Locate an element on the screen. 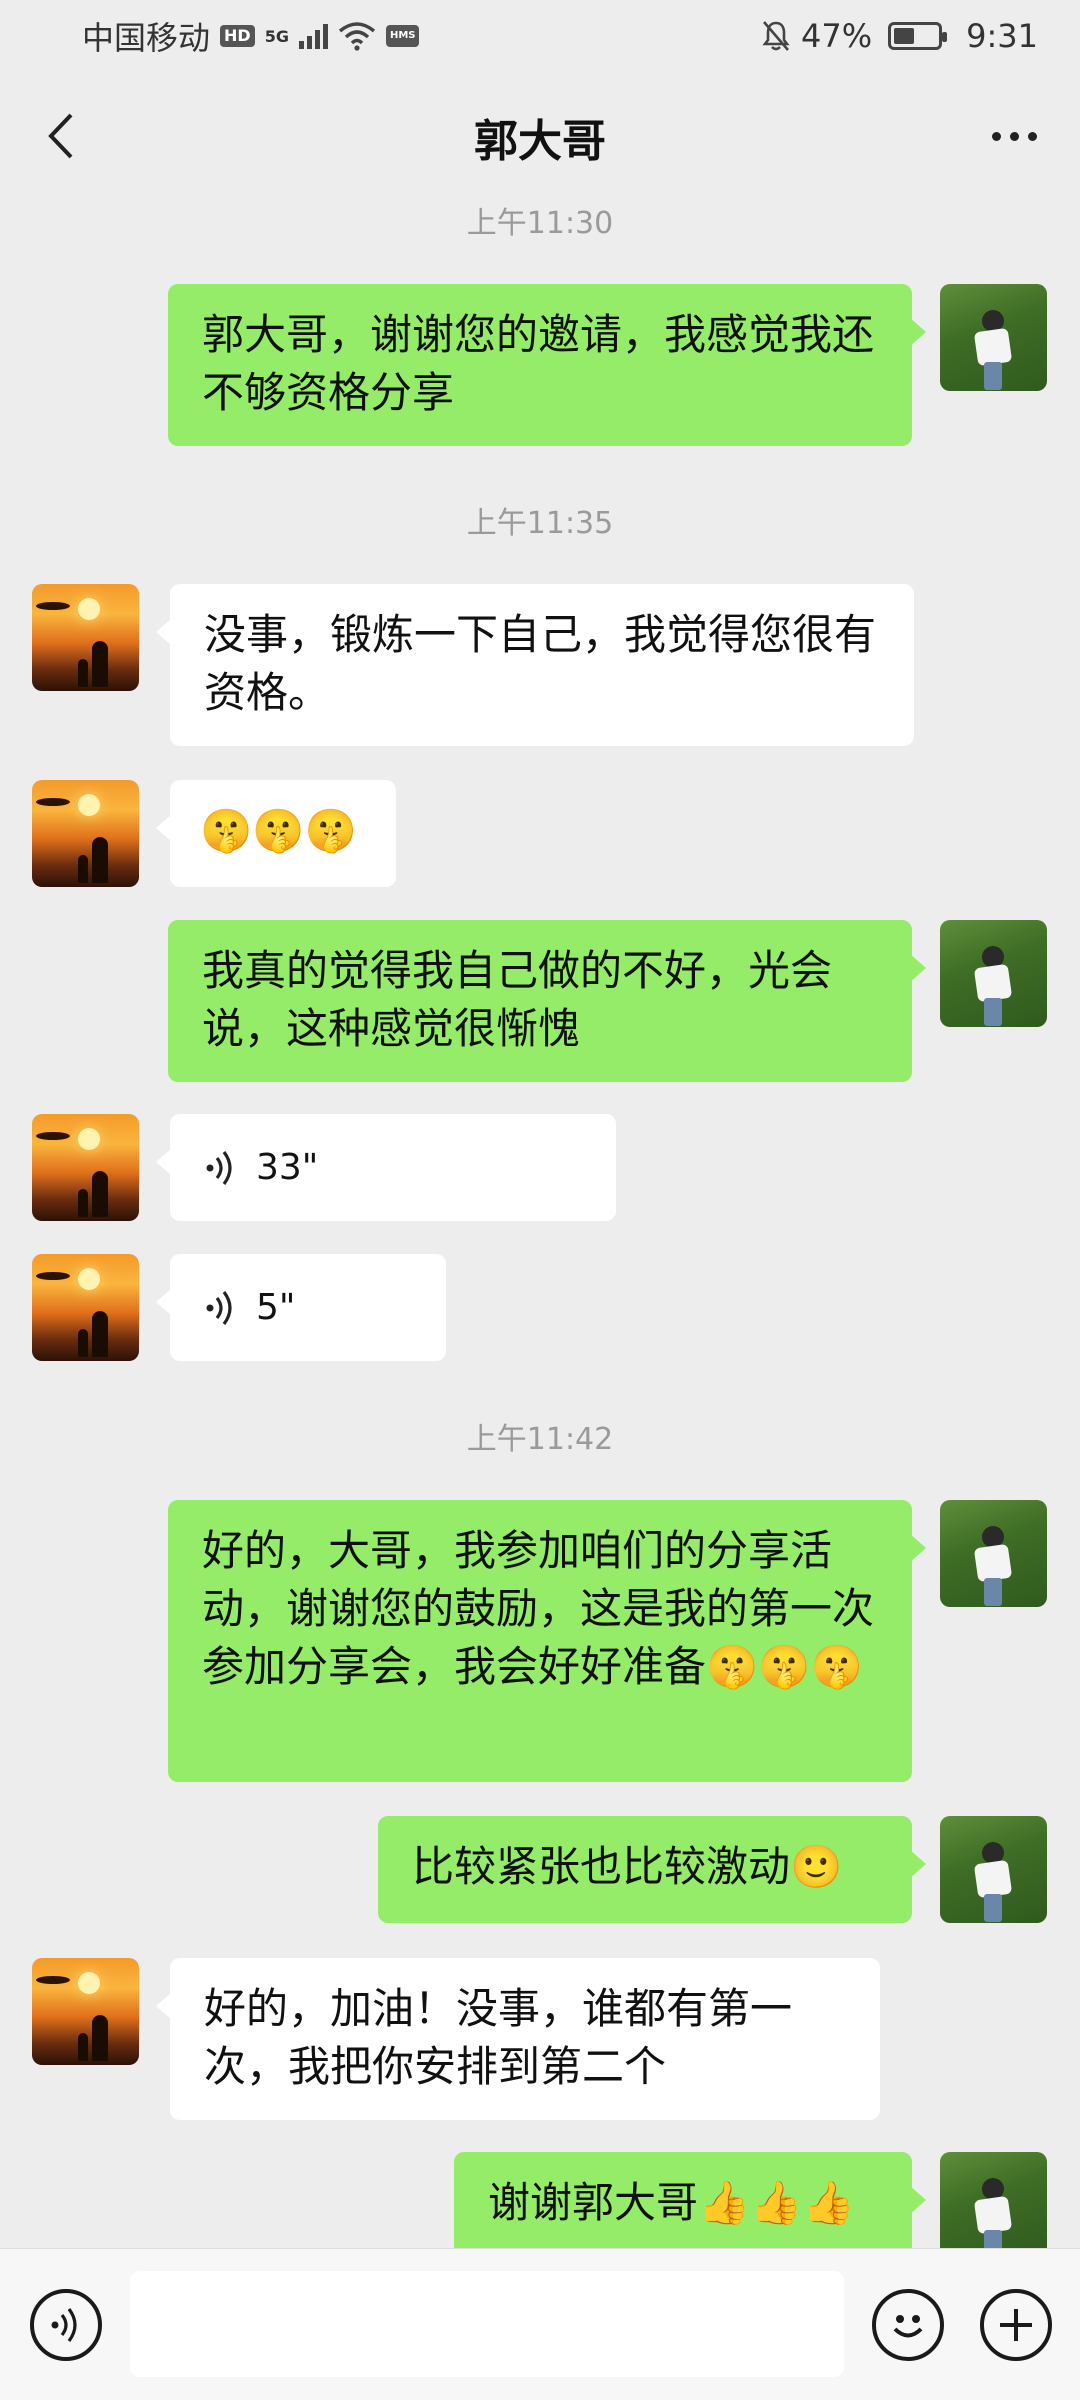  voice-duration: 5" is located at coordinates (276, 1307).